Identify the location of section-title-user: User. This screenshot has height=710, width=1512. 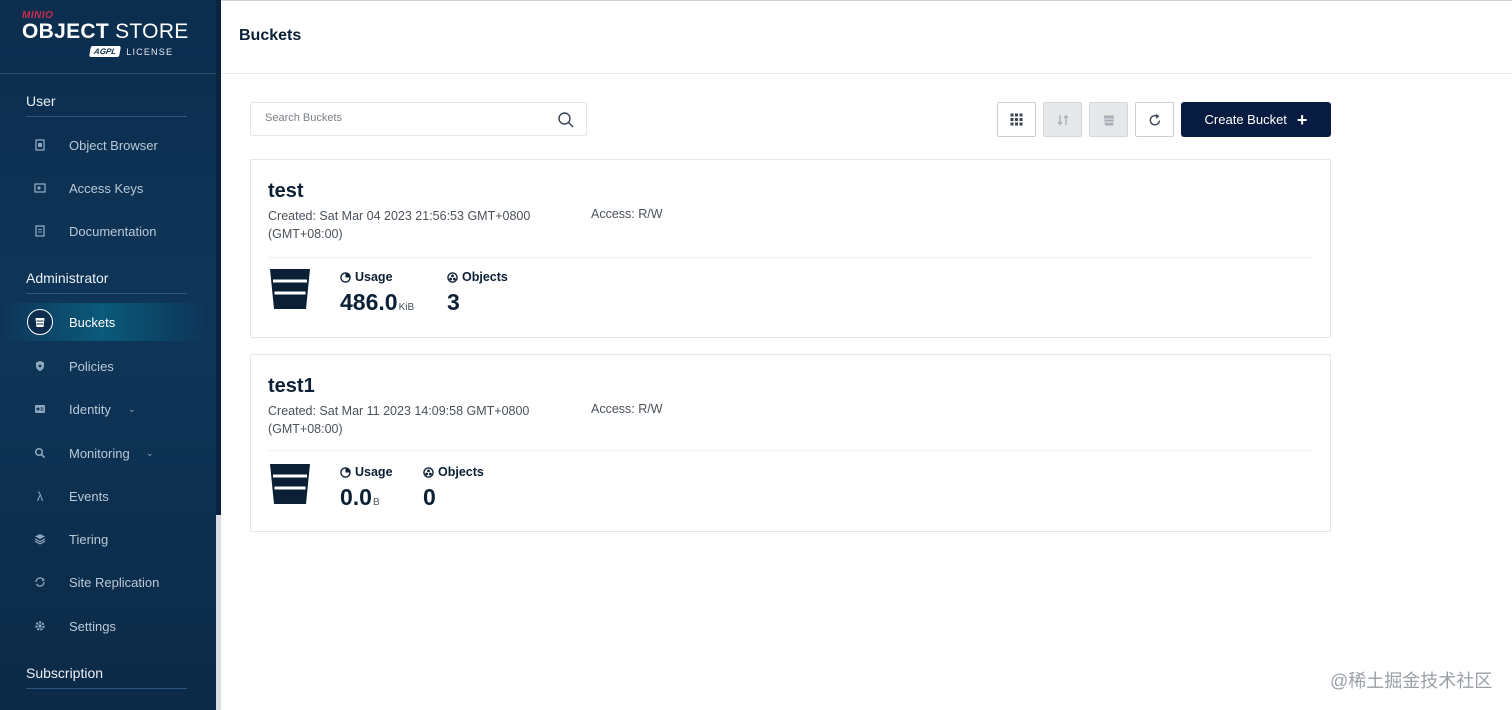
(41, 101).